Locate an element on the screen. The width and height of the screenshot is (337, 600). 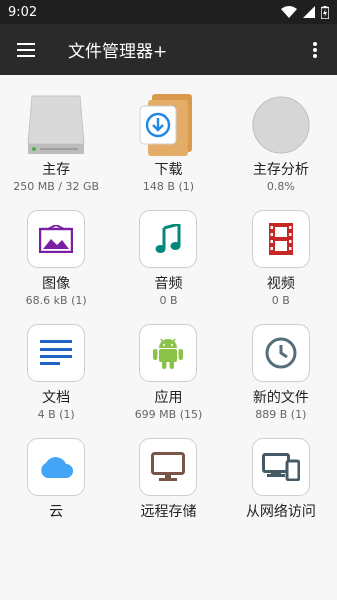
tile-label: 主存 is located at coordinates (56, 170).